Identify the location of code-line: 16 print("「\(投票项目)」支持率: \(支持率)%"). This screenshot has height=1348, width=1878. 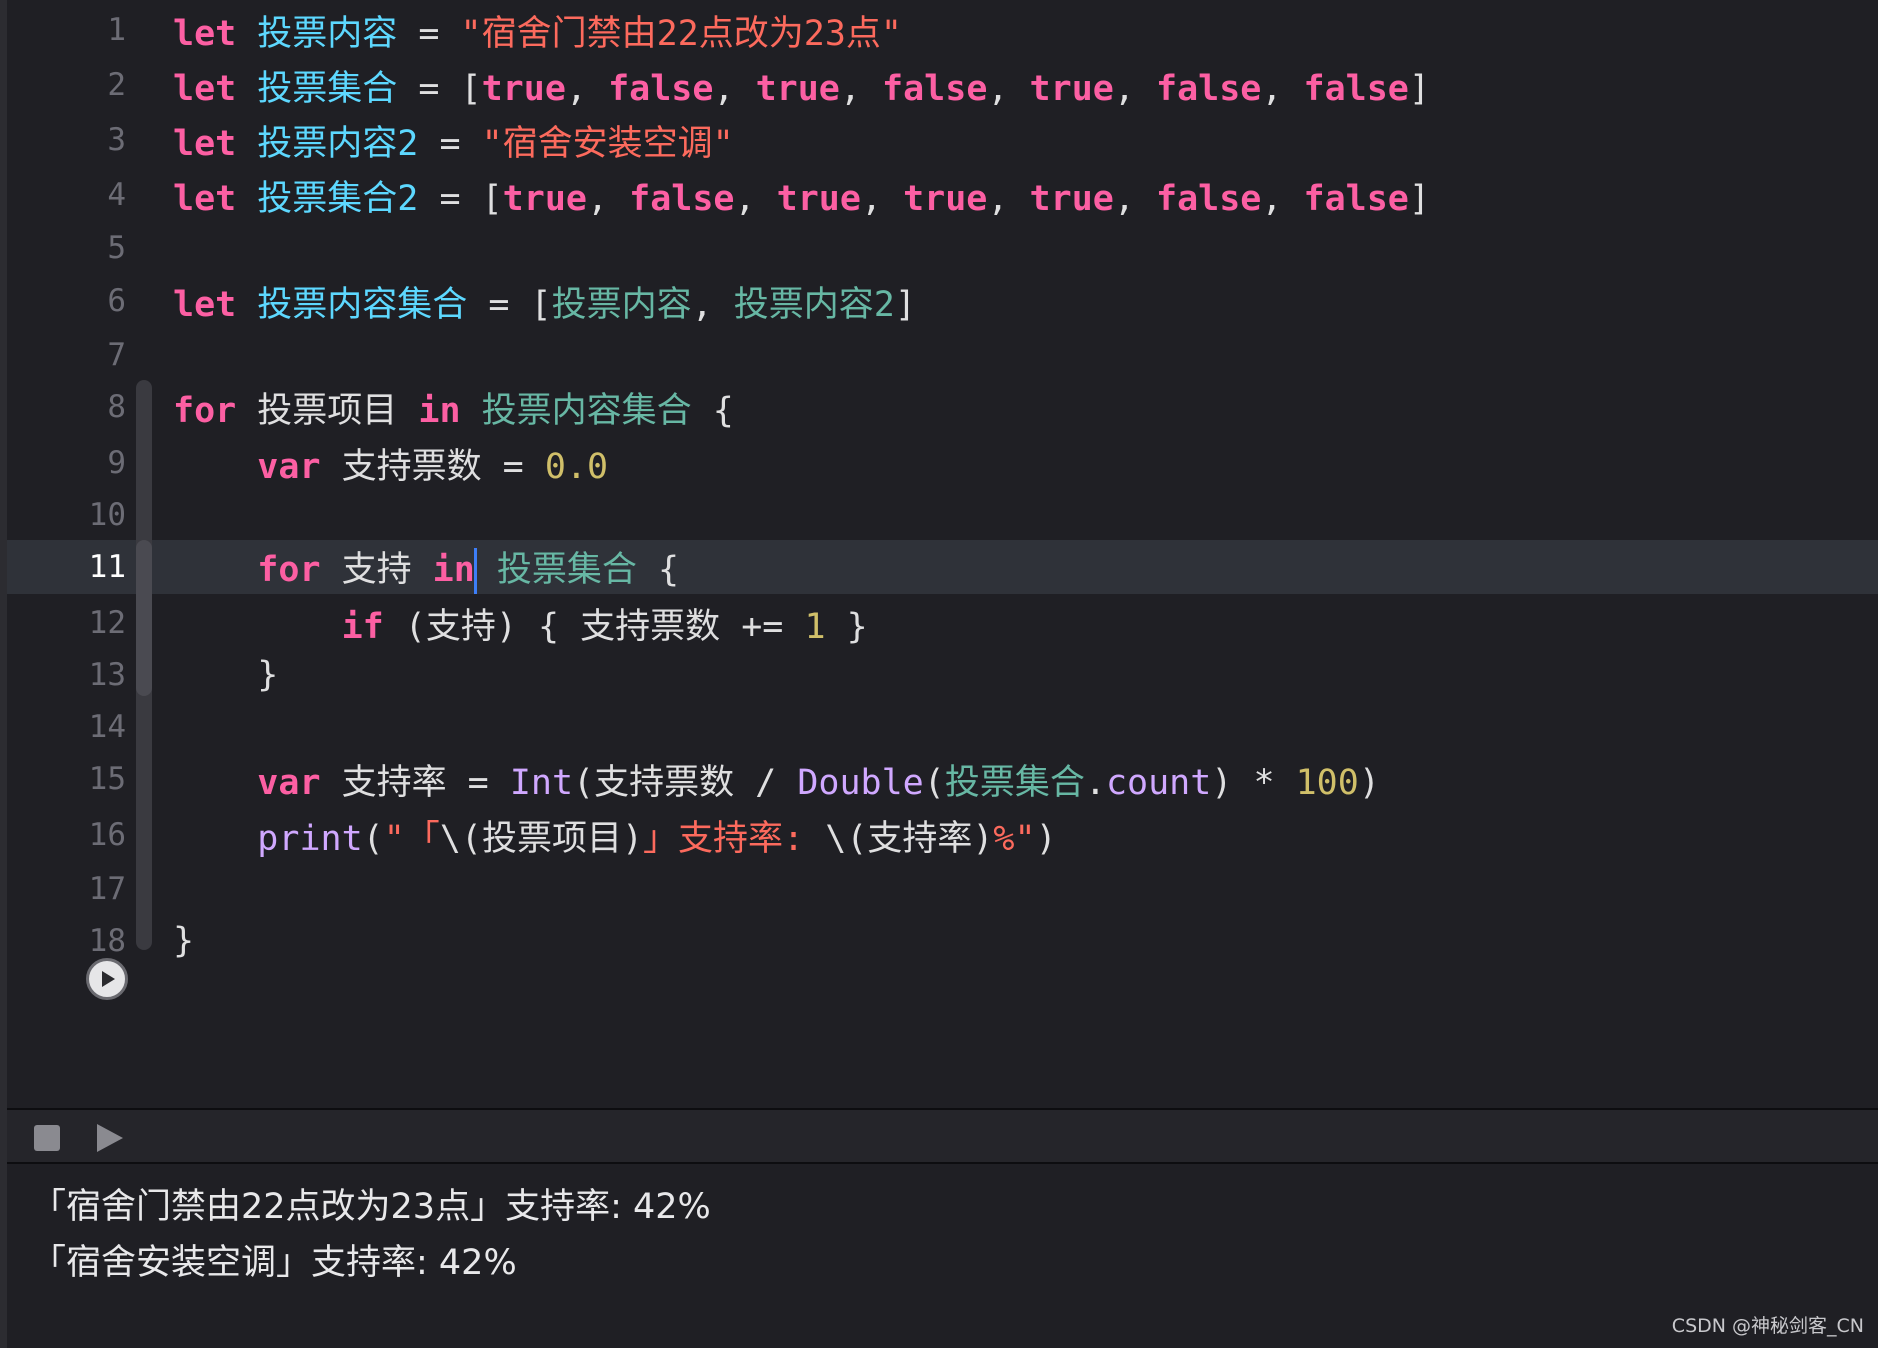
(942, 835).